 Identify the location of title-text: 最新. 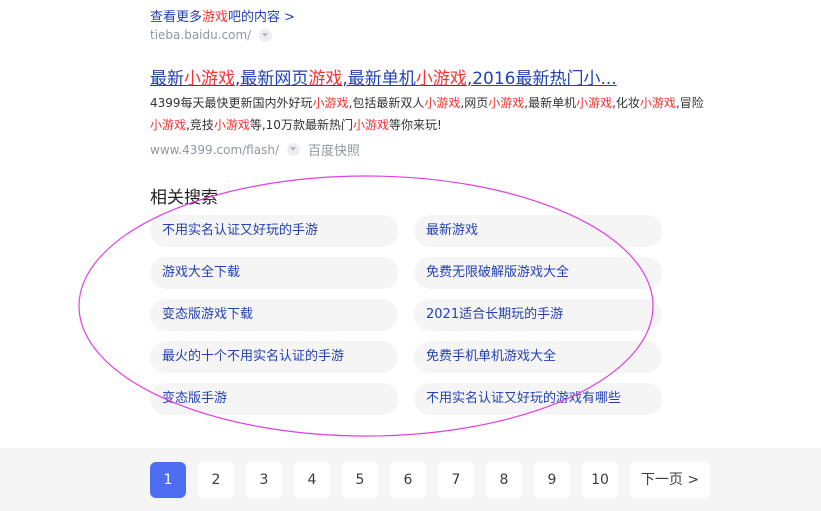
(167, 79).